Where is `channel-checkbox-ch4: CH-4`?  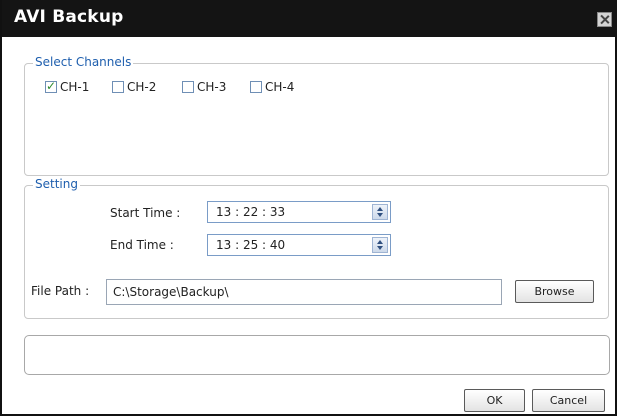 channel-checkbox-ch4: CH-4 is located at coordinates (272, 87).